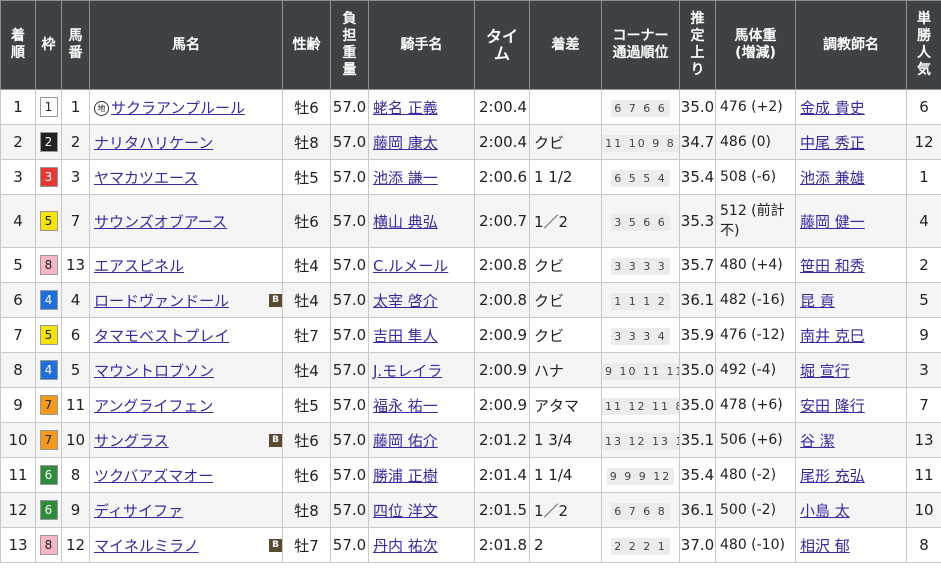 This screenshot has height=574, width=941. What do you see at coordinates (75, 545) in the screenshot?
I see `number-cell-text: 12` at bounding box center [75, 545].